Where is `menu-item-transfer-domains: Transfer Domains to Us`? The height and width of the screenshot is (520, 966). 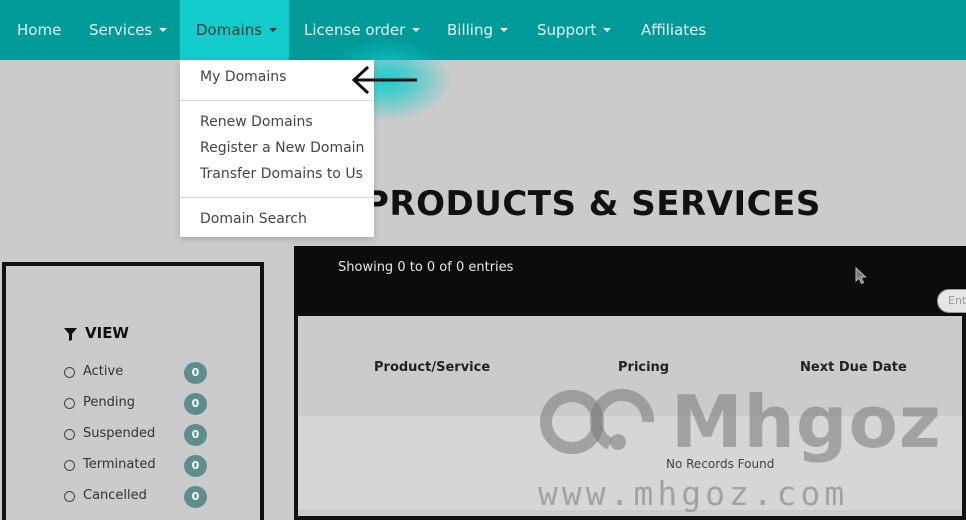
menu-item-transfer-domains: Transfer Domains to Us is located at coordinates (281, 174).